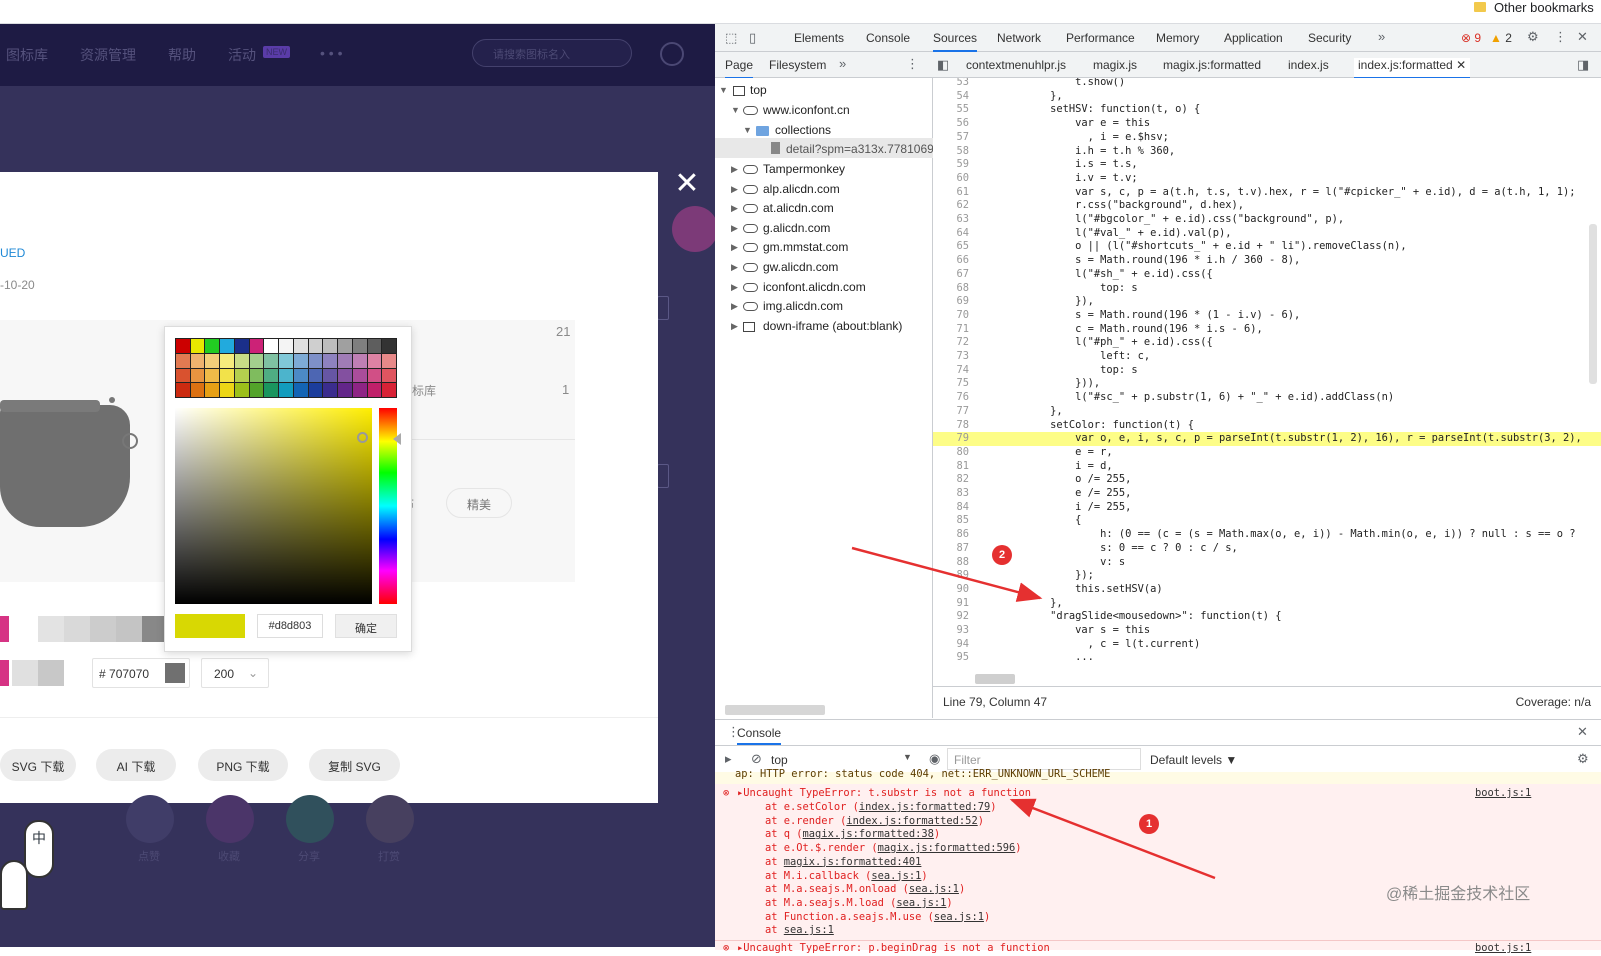  What do you see at coordinates (801, 189) in the screenshot?
I see `tree-origin-item: alp.alicdn.com` at bounding box center [801, 189].